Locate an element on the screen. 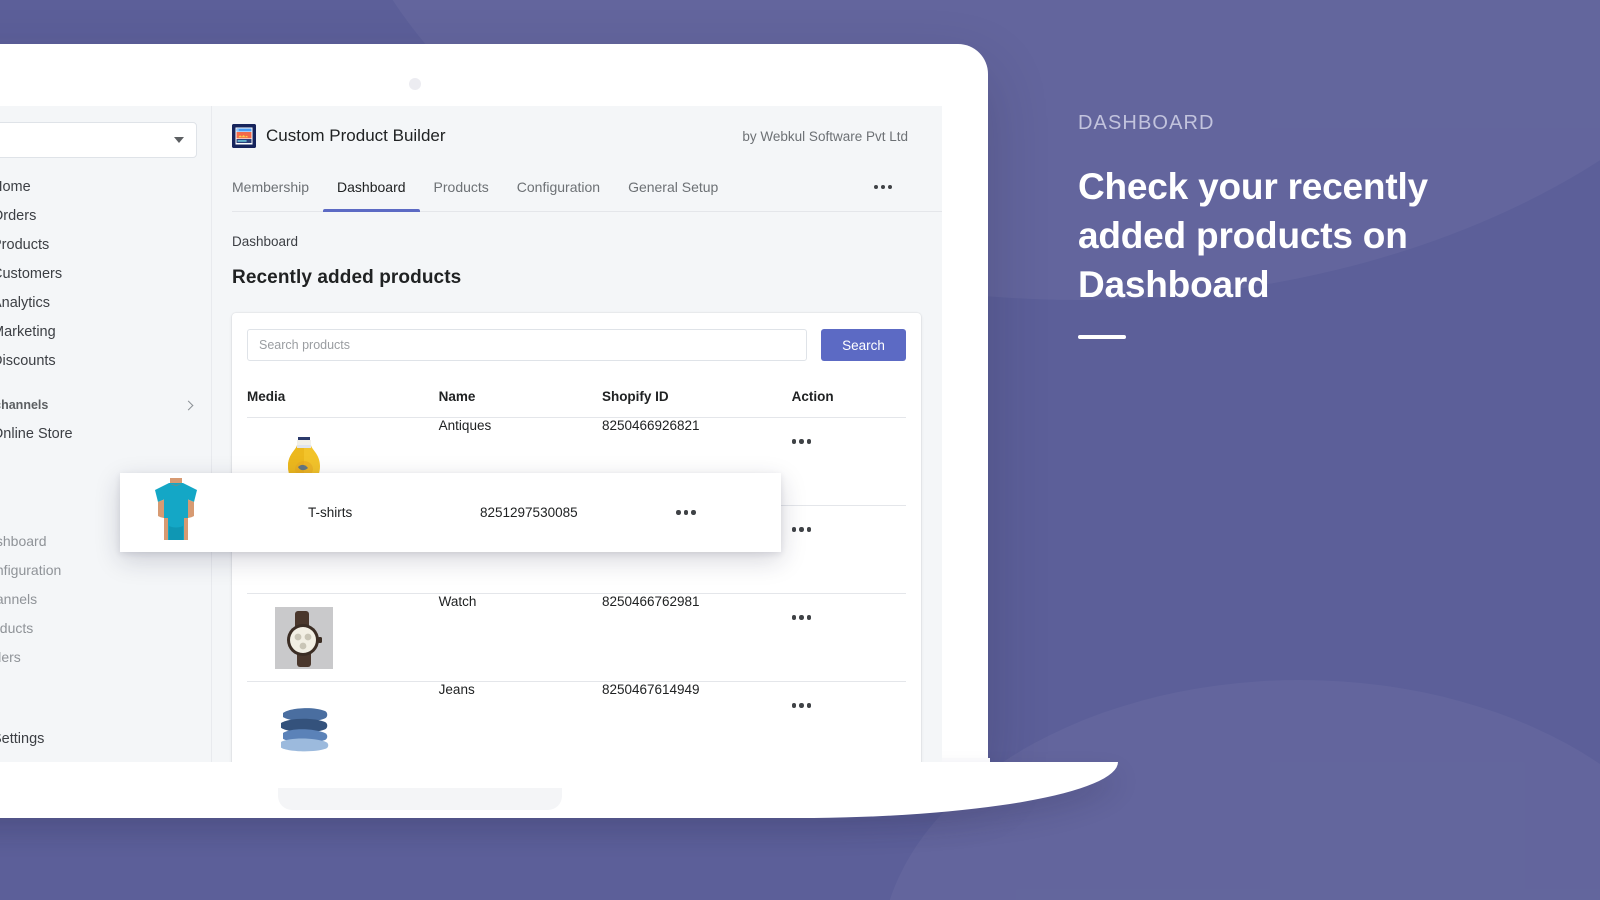 Image resolution: width=1600 pixels, height=900 pixels. table-row: Jeans 8250467614949 is located at coordinates (576, 722).